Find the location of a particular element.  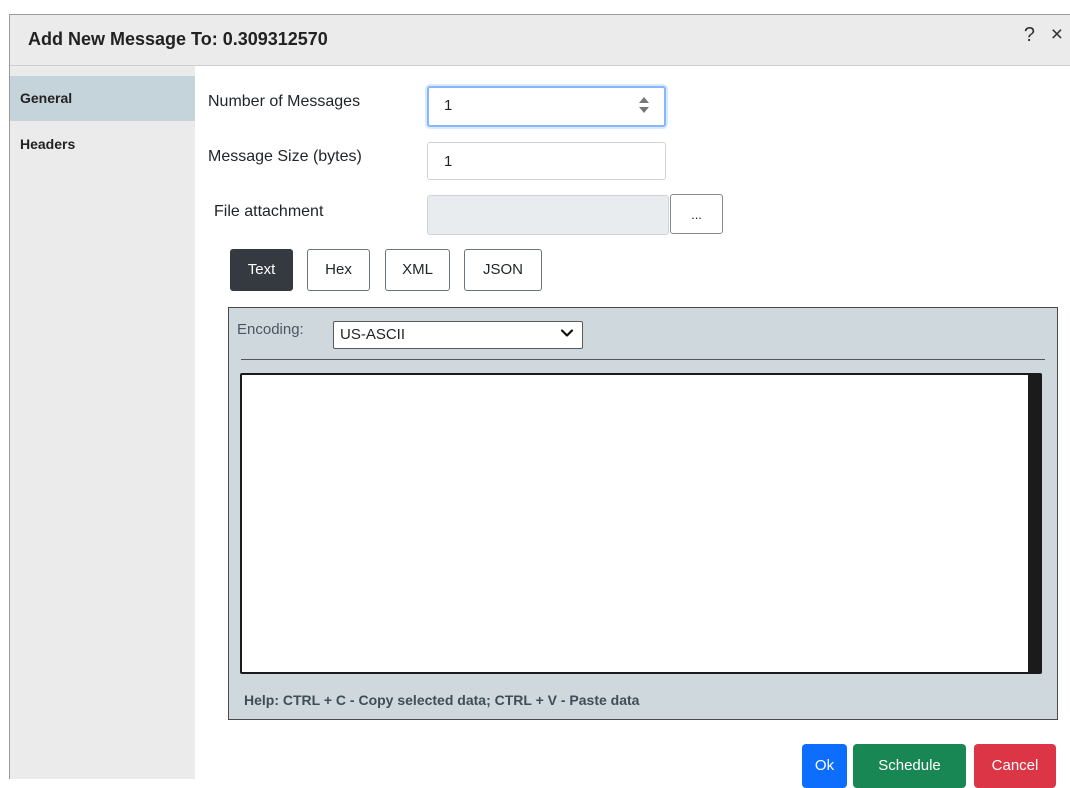

cancel-button: Cancel is located at coordinates (1015, 766).